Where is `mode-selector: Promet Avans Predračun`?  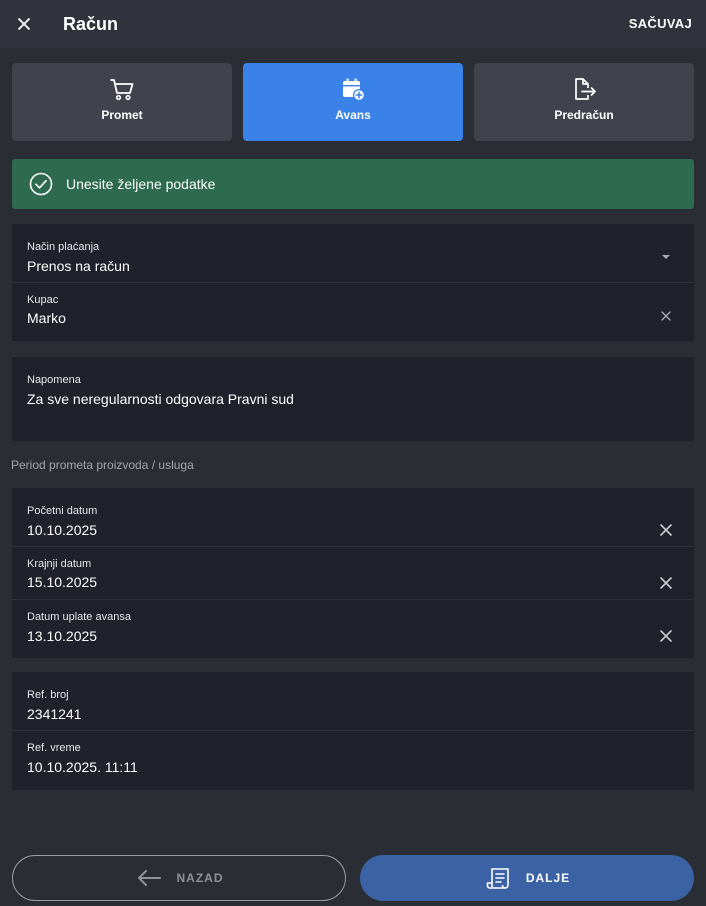
mode-selector: Promet Avans Predračun is located at coordinates (353, 102).